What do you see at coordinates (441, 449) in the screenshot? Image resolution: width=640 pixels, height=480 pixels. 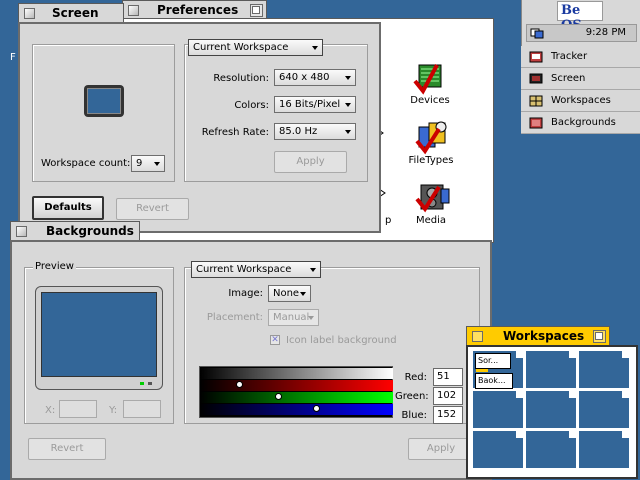 I see `backgrounds-apply-button: Apply` at bounding box center [441, 449].